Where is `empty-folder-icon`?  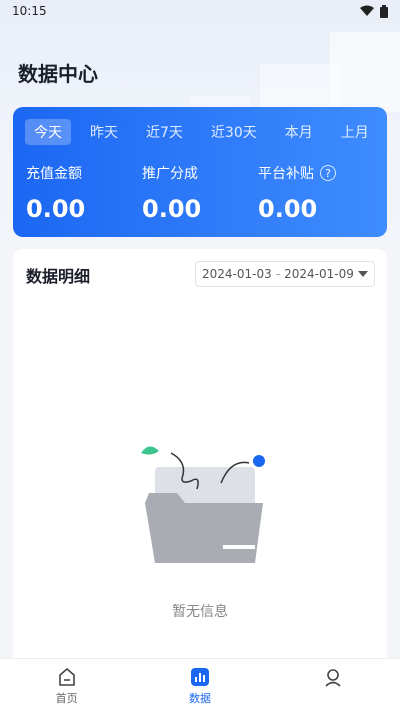 empty-folder-icon is located at coordinates (203, 504).